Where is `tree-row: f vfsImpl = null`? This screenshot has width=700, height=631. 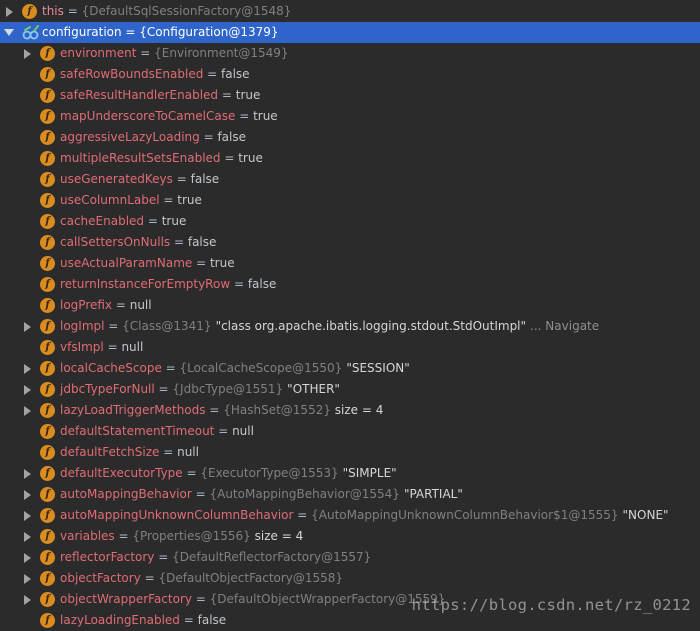
tree-row: f vfsImpl = null is located at coordinates (350, 347).